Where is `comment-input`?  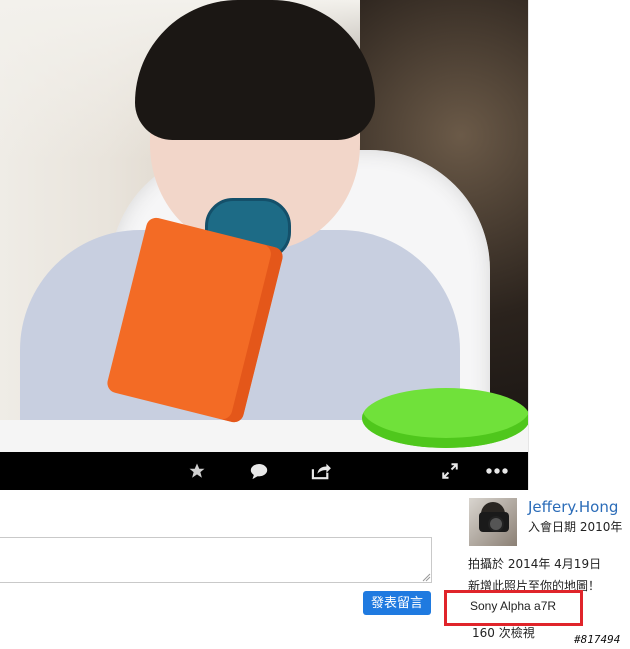
comment-input is located at coordinates (216, 560).